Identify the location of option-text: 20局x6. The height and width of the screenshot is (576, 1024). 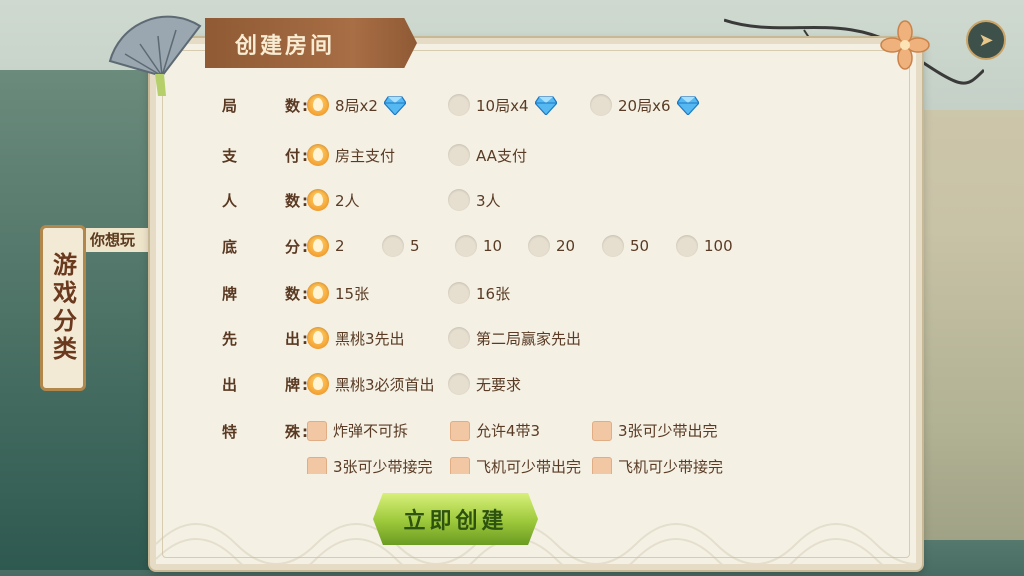
(644, 105).